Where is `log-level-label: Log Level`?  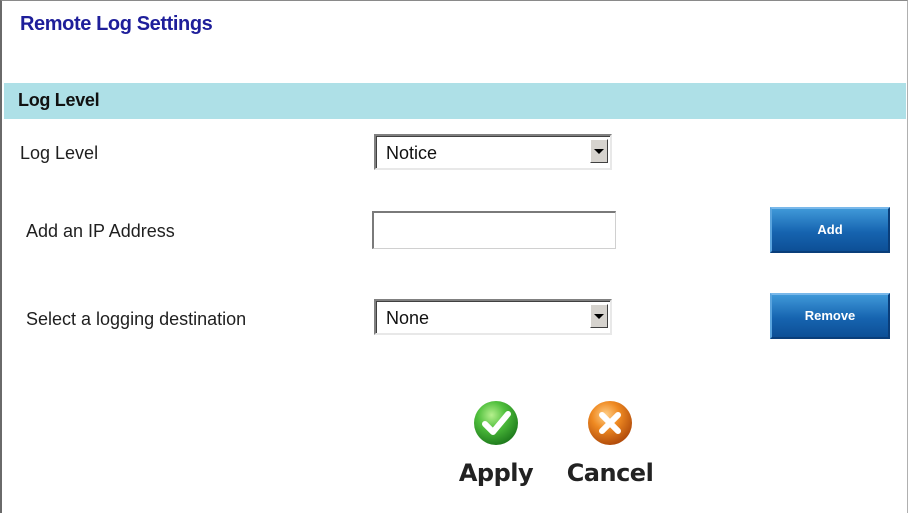
log-level-label: Log Level is located at coordinates (59, 153).